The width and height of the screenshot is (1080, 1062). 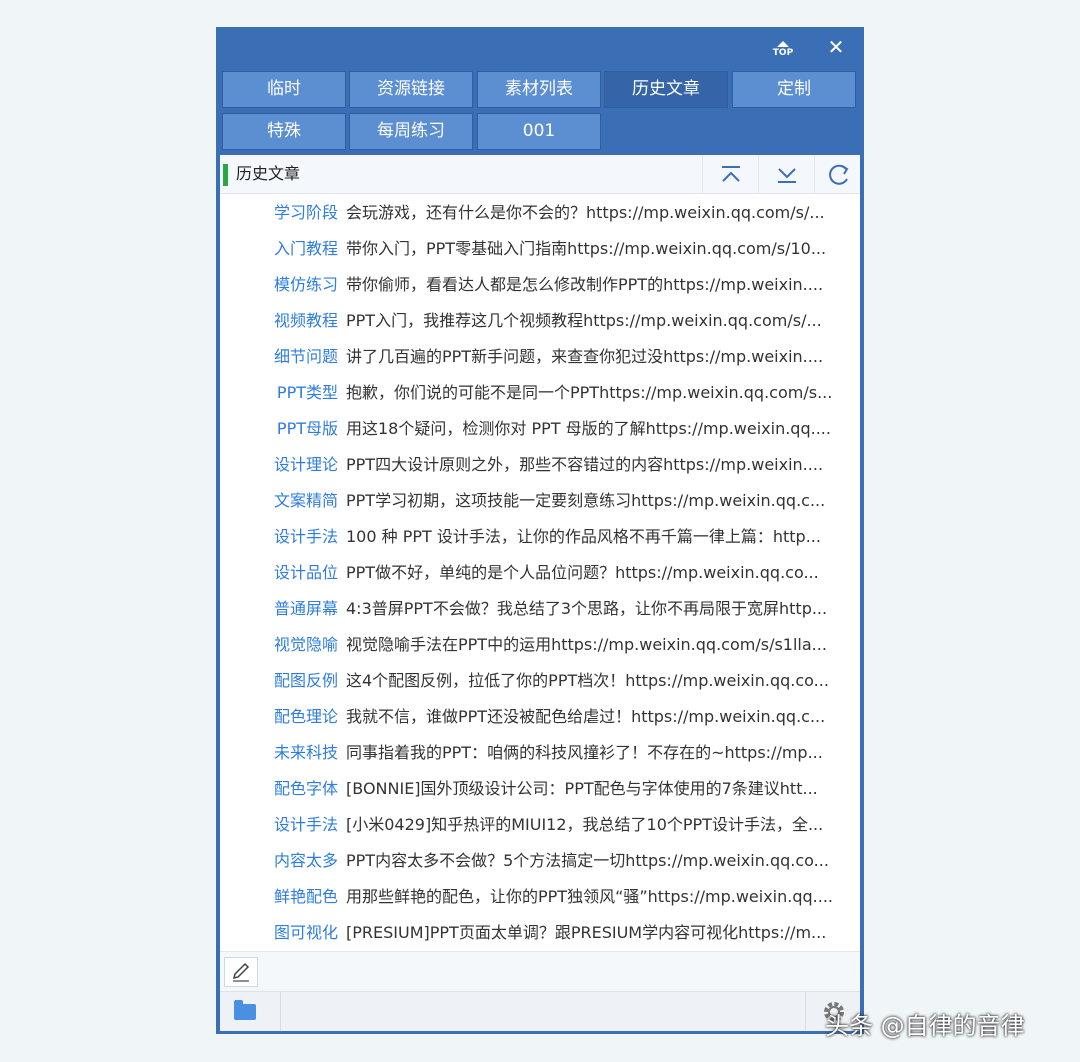 What do you see at coordinates (225, 175) in the screenshot?
I see `section-marker` at bounding box center [225, 175].